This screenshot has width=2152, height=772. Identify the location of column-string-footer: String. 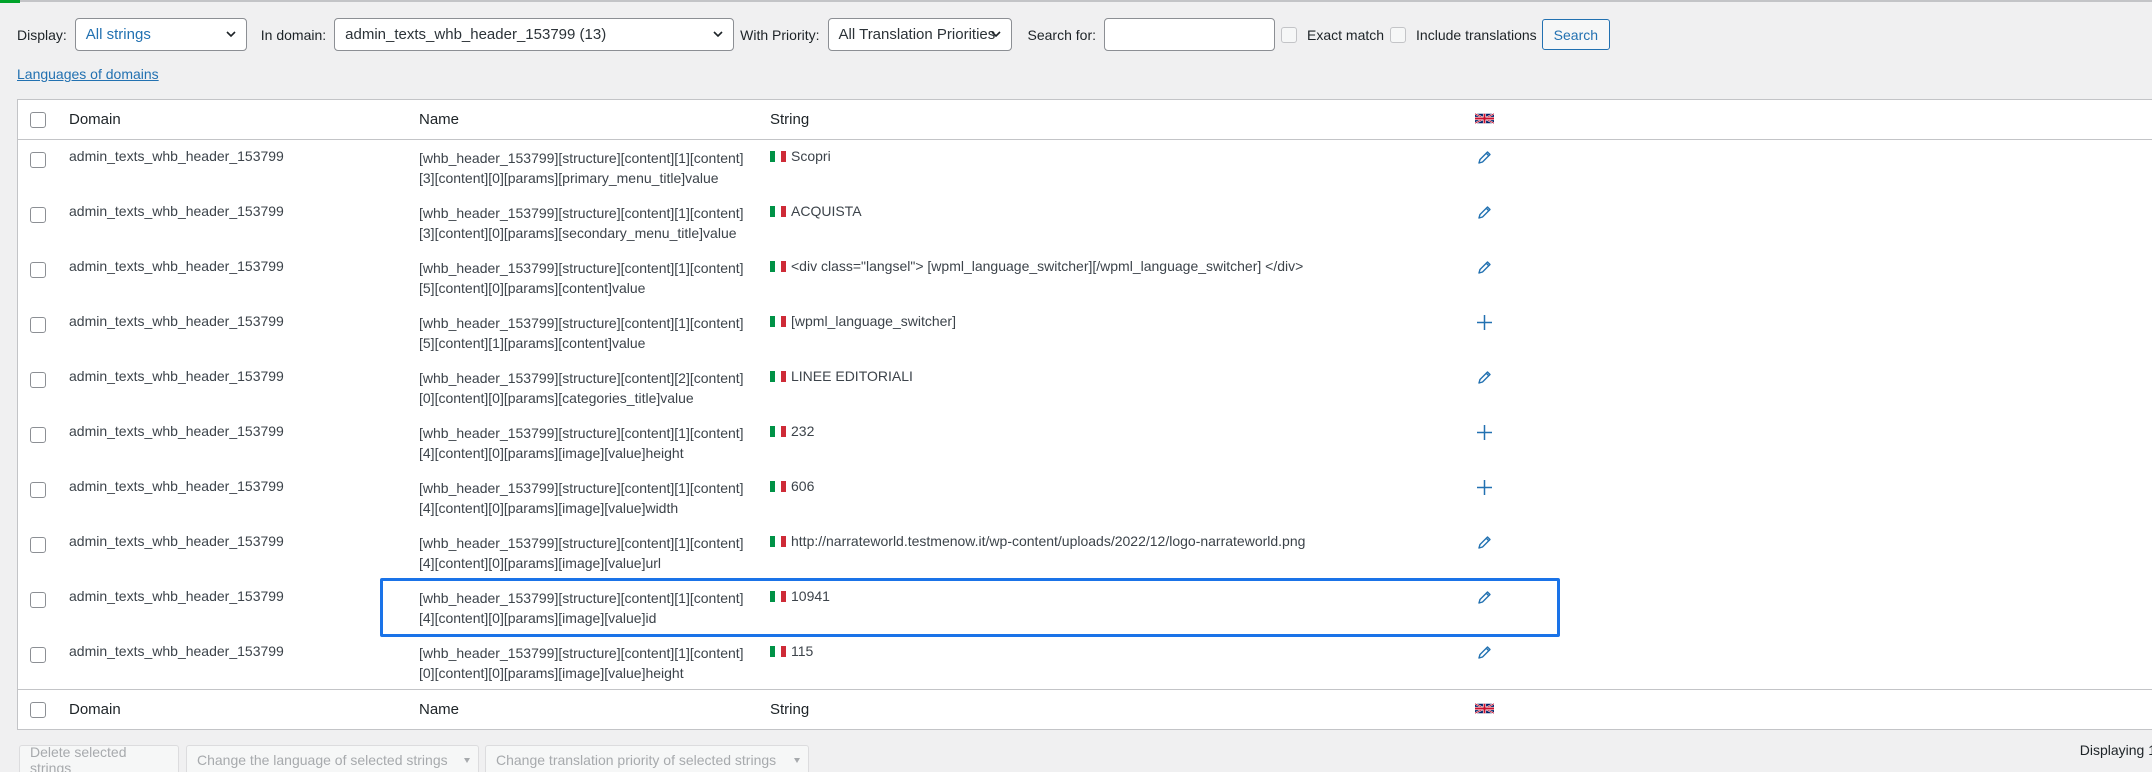
(789, 709).